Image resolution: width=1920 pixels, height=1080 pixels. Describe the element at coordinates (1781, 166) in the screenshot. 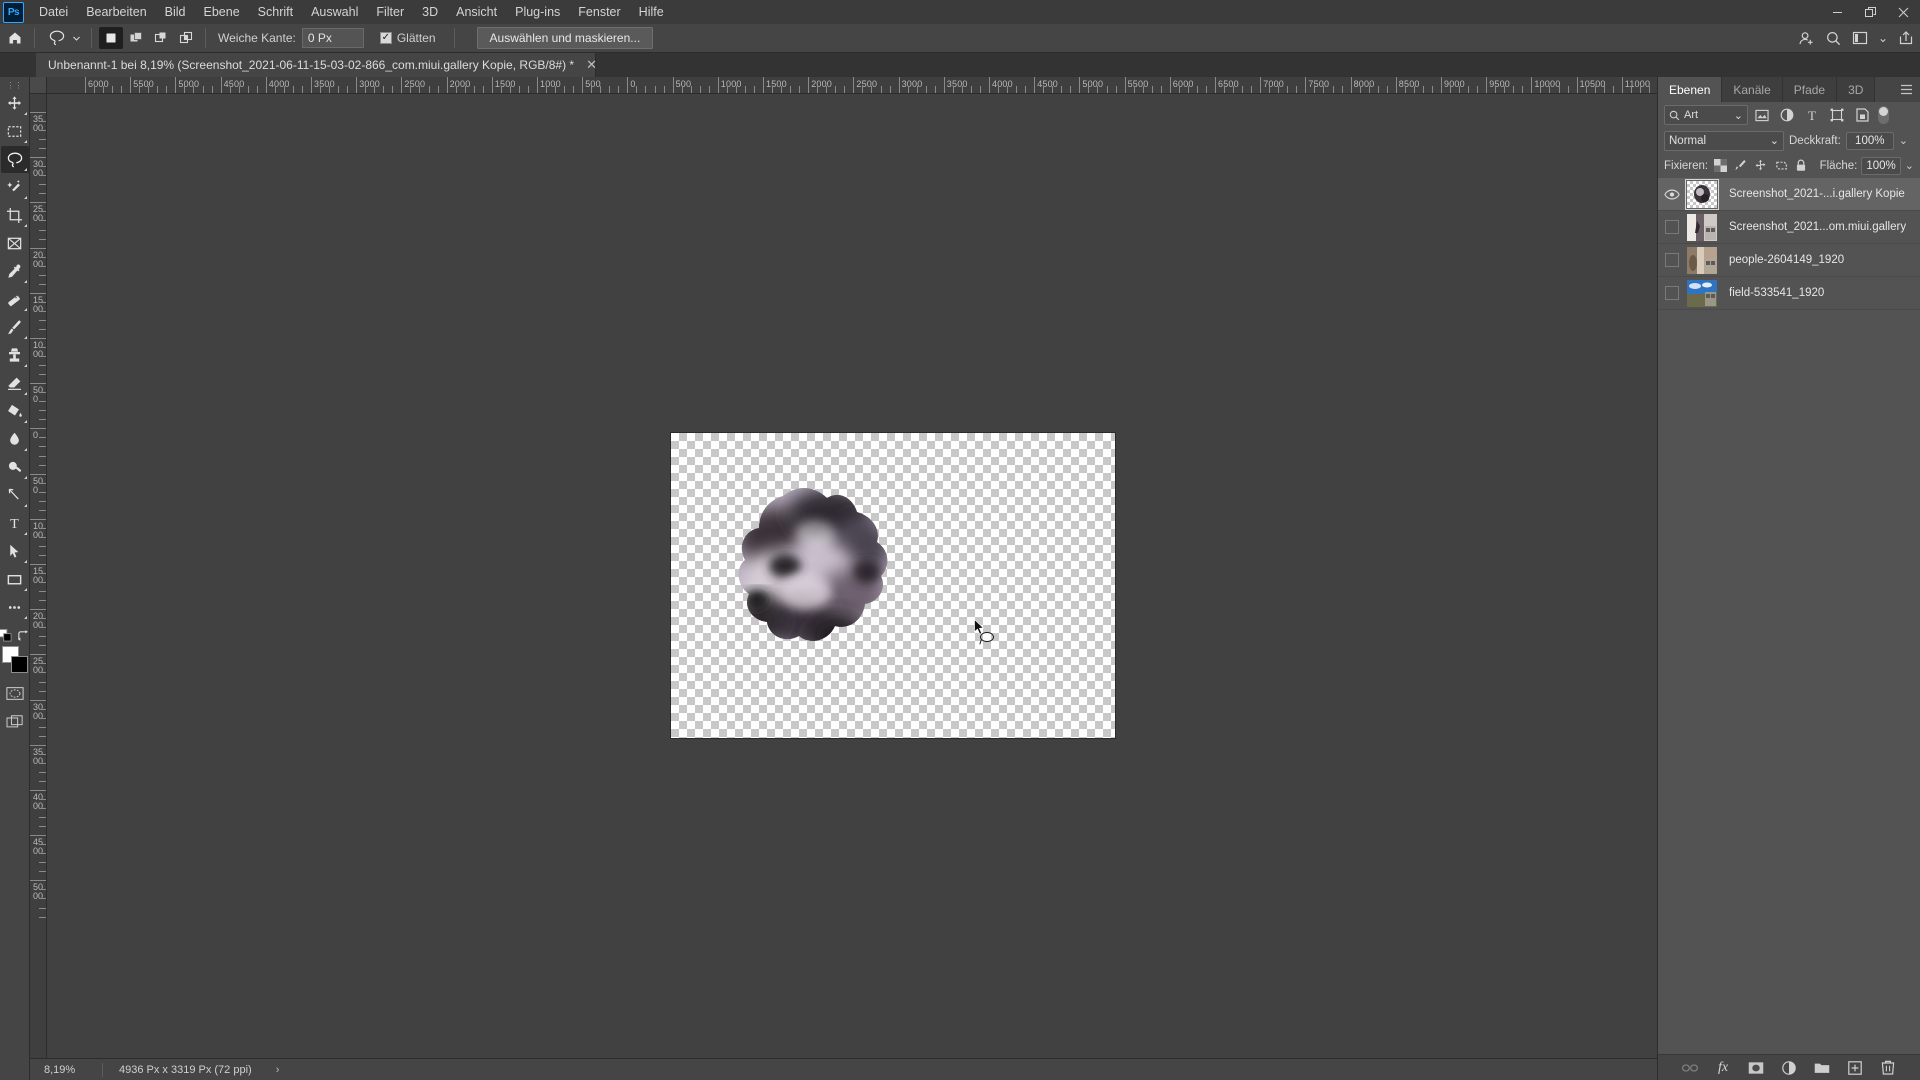

I see `lock-artboard-icon` at that location.